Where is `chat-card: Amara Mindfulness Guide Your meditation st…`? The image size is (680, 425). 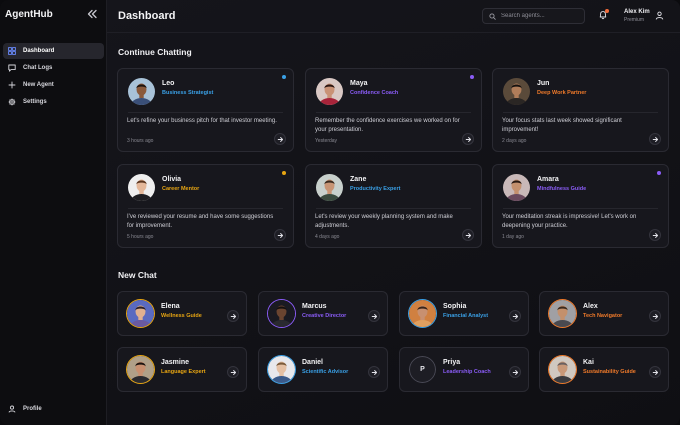
chat-card: Amara Mindfulness Guide Your meditation st… is located at coordinates (580, 206).